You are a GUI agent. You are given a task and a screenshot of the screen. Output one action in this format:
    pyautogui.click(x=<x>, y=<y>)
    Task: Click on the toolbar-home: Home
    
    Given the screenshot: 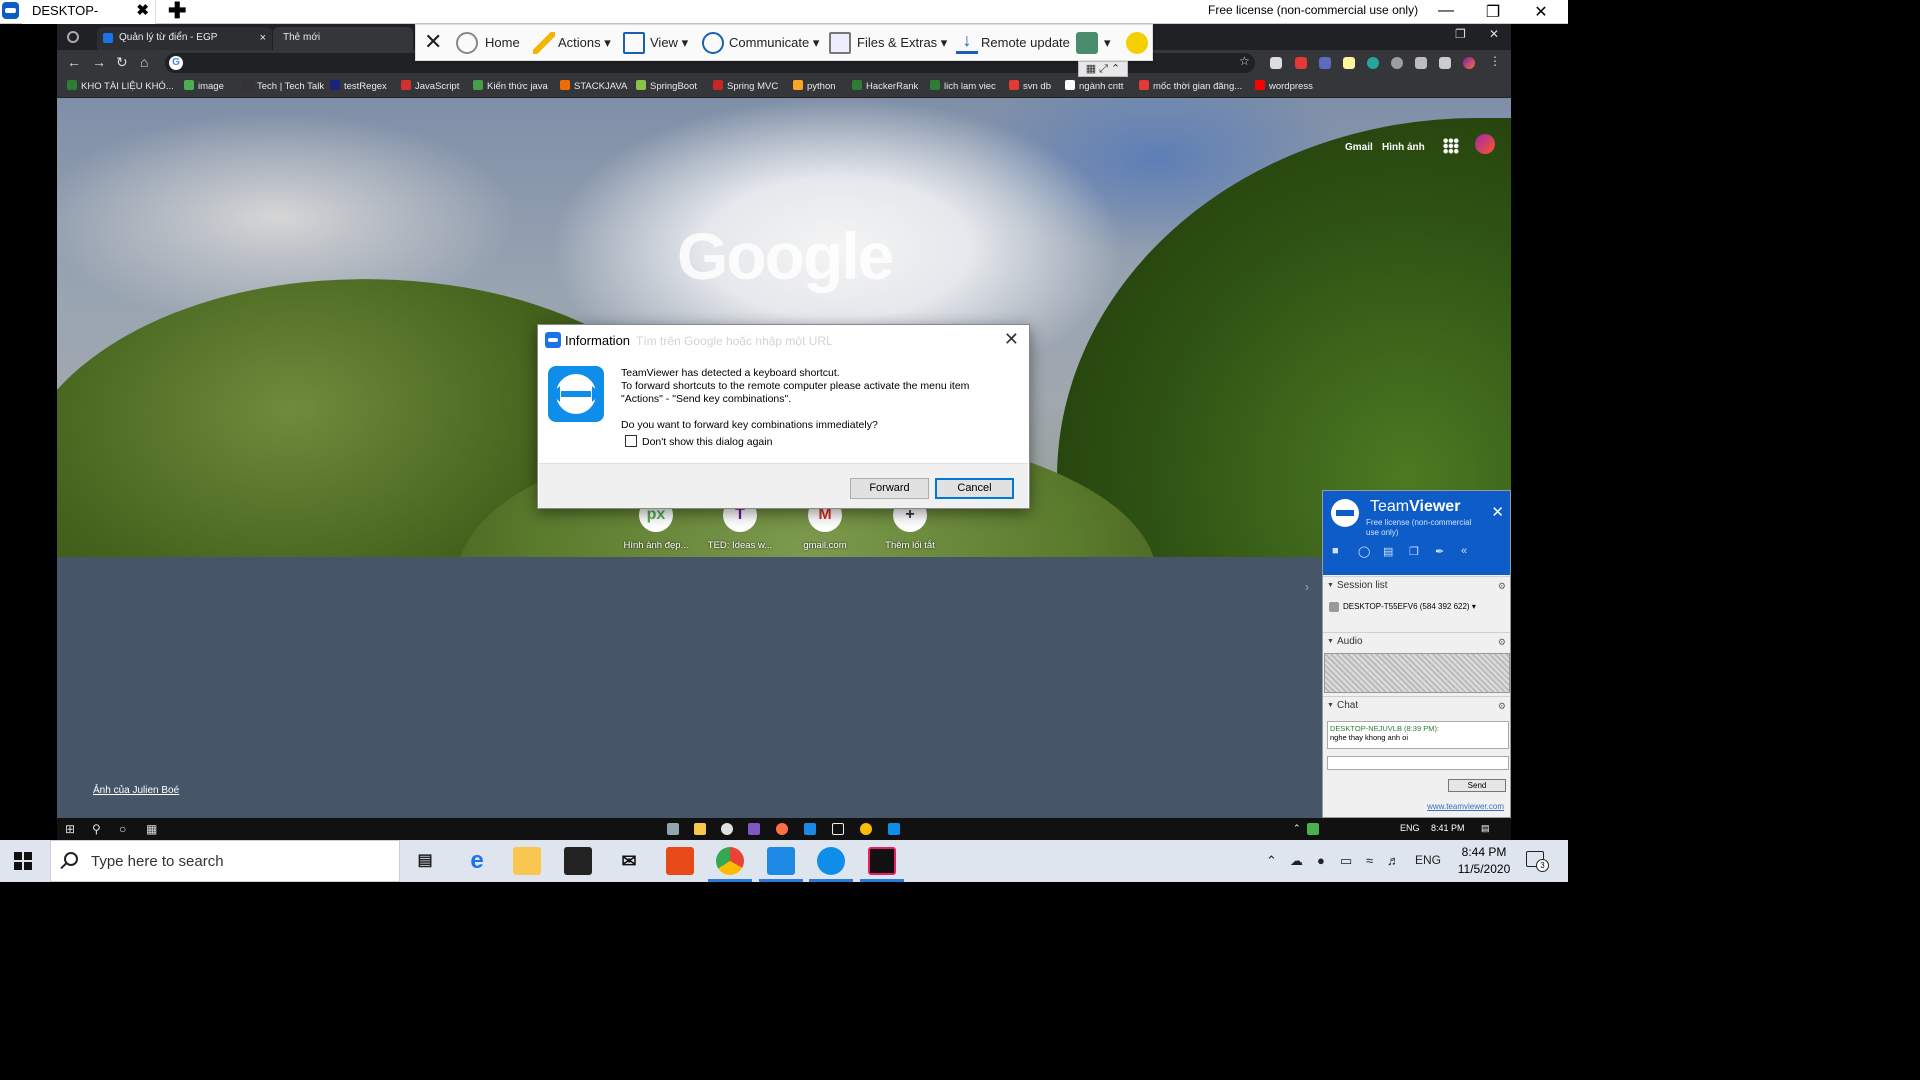 What is the action you would take?
    pyautogui.click(x=502, y=42)
    